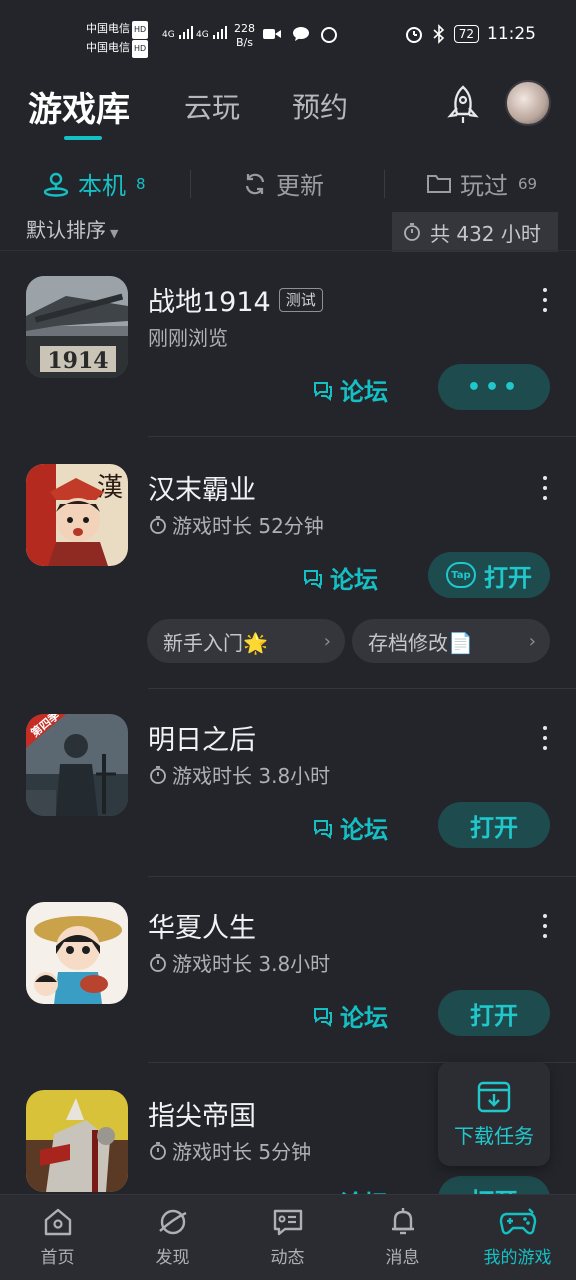 The width and height of the screenshot is (576, 1280). What do you see at coordinates (420, 642) in the screenshot?
I see `guide-chip-label: 存档修改📄` at bounding box center [420, 642].